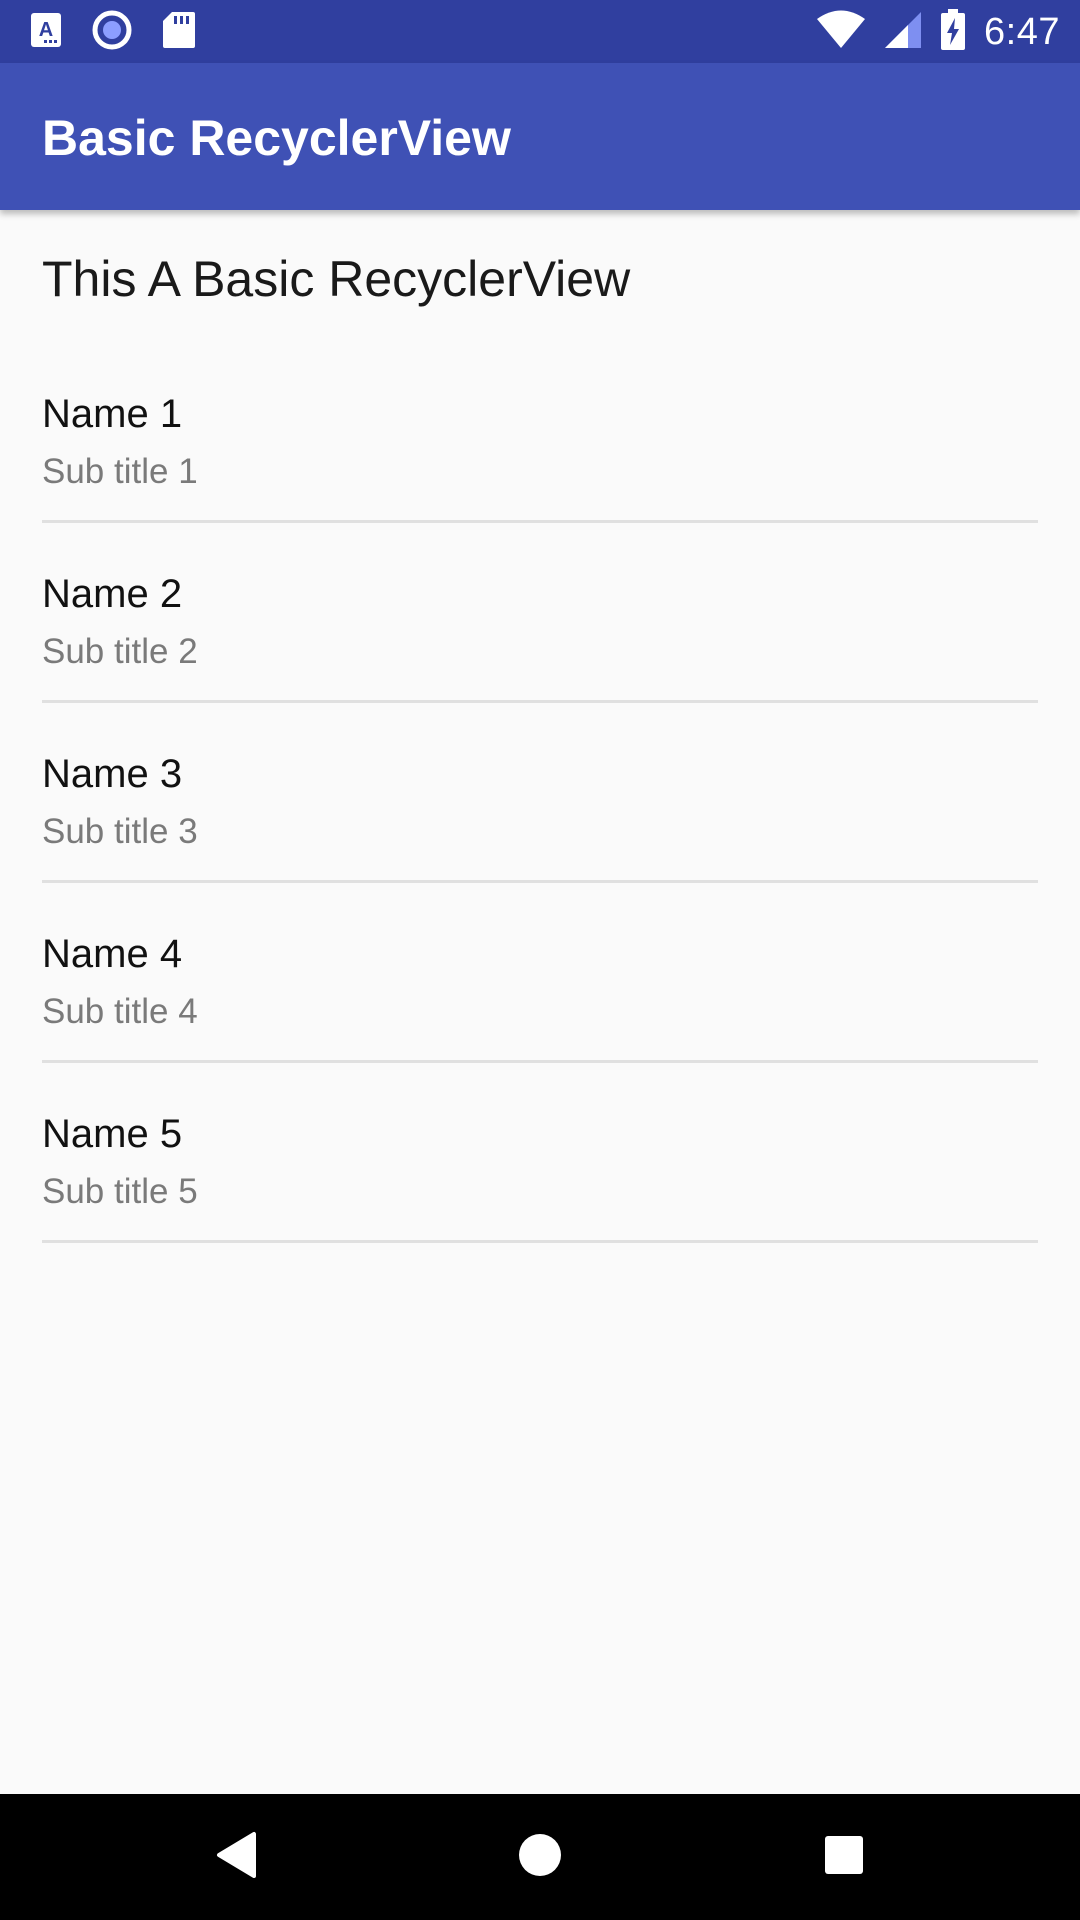 This screenshot has height=1920, width=1080. What do you see at coordinates (540, 1184) in the screenshot?
I see `list-item: Name 5 Sub title 5` at bounding box center [540, 1184].